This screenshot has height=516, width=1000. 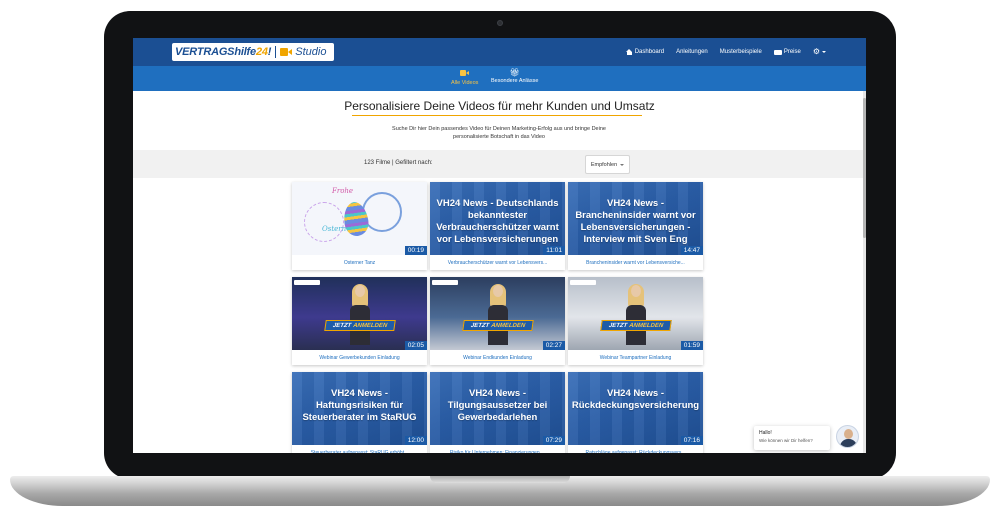 What do you see at coordinates (515, 81) in the screenshot?
I see `tab-besondere-anlaesse-label: Besondere Anlässe` at bounding box center [515, 81].